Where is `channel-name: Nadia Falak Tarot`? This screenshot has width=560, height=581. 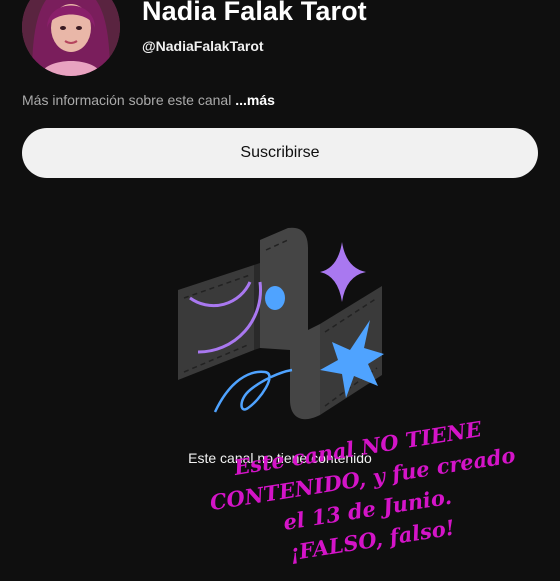
channel-name: Nadia Falak Tarot is located at coordinates (254, 13).